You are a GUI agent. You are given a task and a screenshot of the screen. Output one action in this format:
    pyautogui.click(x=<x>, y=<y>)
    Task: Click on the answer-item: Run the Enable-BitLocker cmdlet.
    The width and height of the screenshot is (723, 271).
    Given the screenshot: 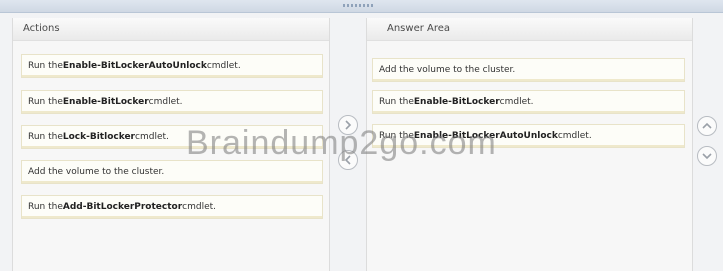 What is the action you would take?
    pyautogui.click(x=528, y=102)
    